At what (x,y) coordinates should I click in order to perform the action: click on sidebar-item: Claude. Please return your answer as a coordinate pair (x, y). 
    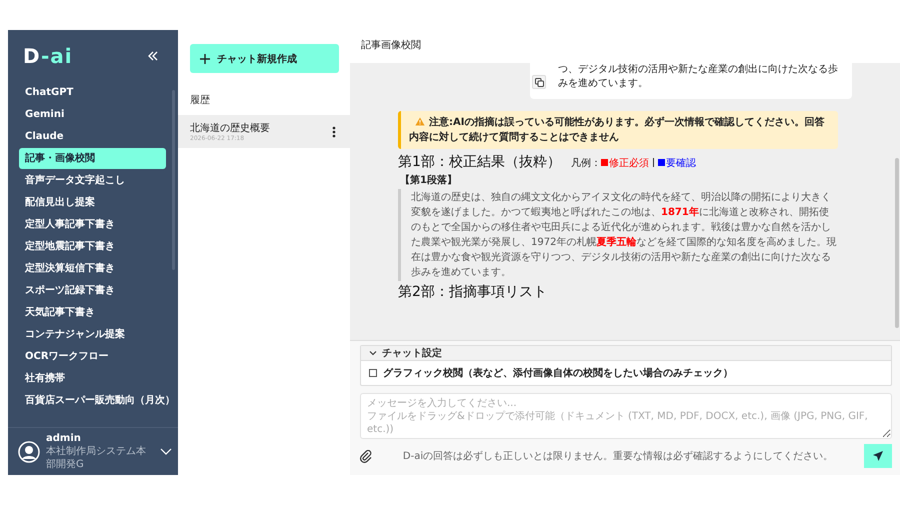
    Looking at the image, I should click on (92, 136).